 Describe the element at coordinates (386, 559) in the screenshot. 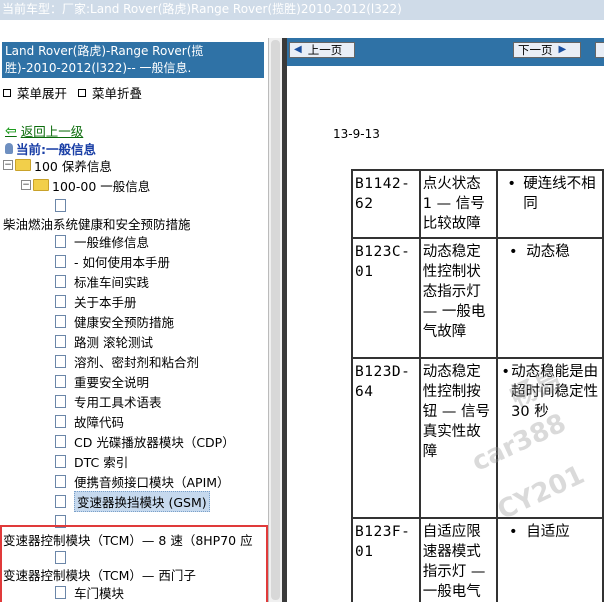

I see `dtc-code: B123F-01` at that location.